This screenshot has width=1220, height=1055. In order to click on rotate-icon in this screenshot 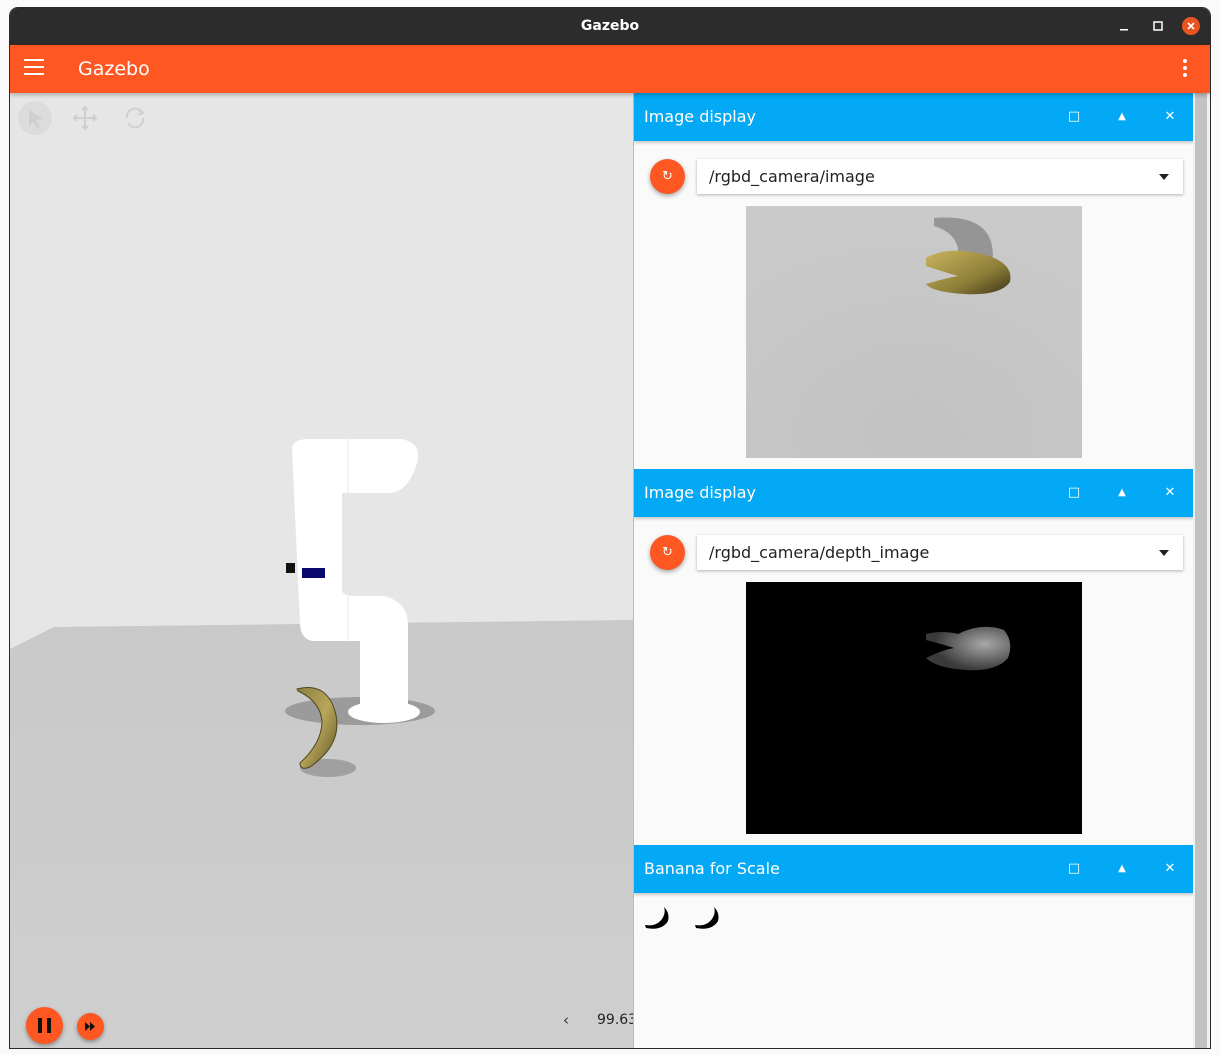, I will do `click(135, 118)`.